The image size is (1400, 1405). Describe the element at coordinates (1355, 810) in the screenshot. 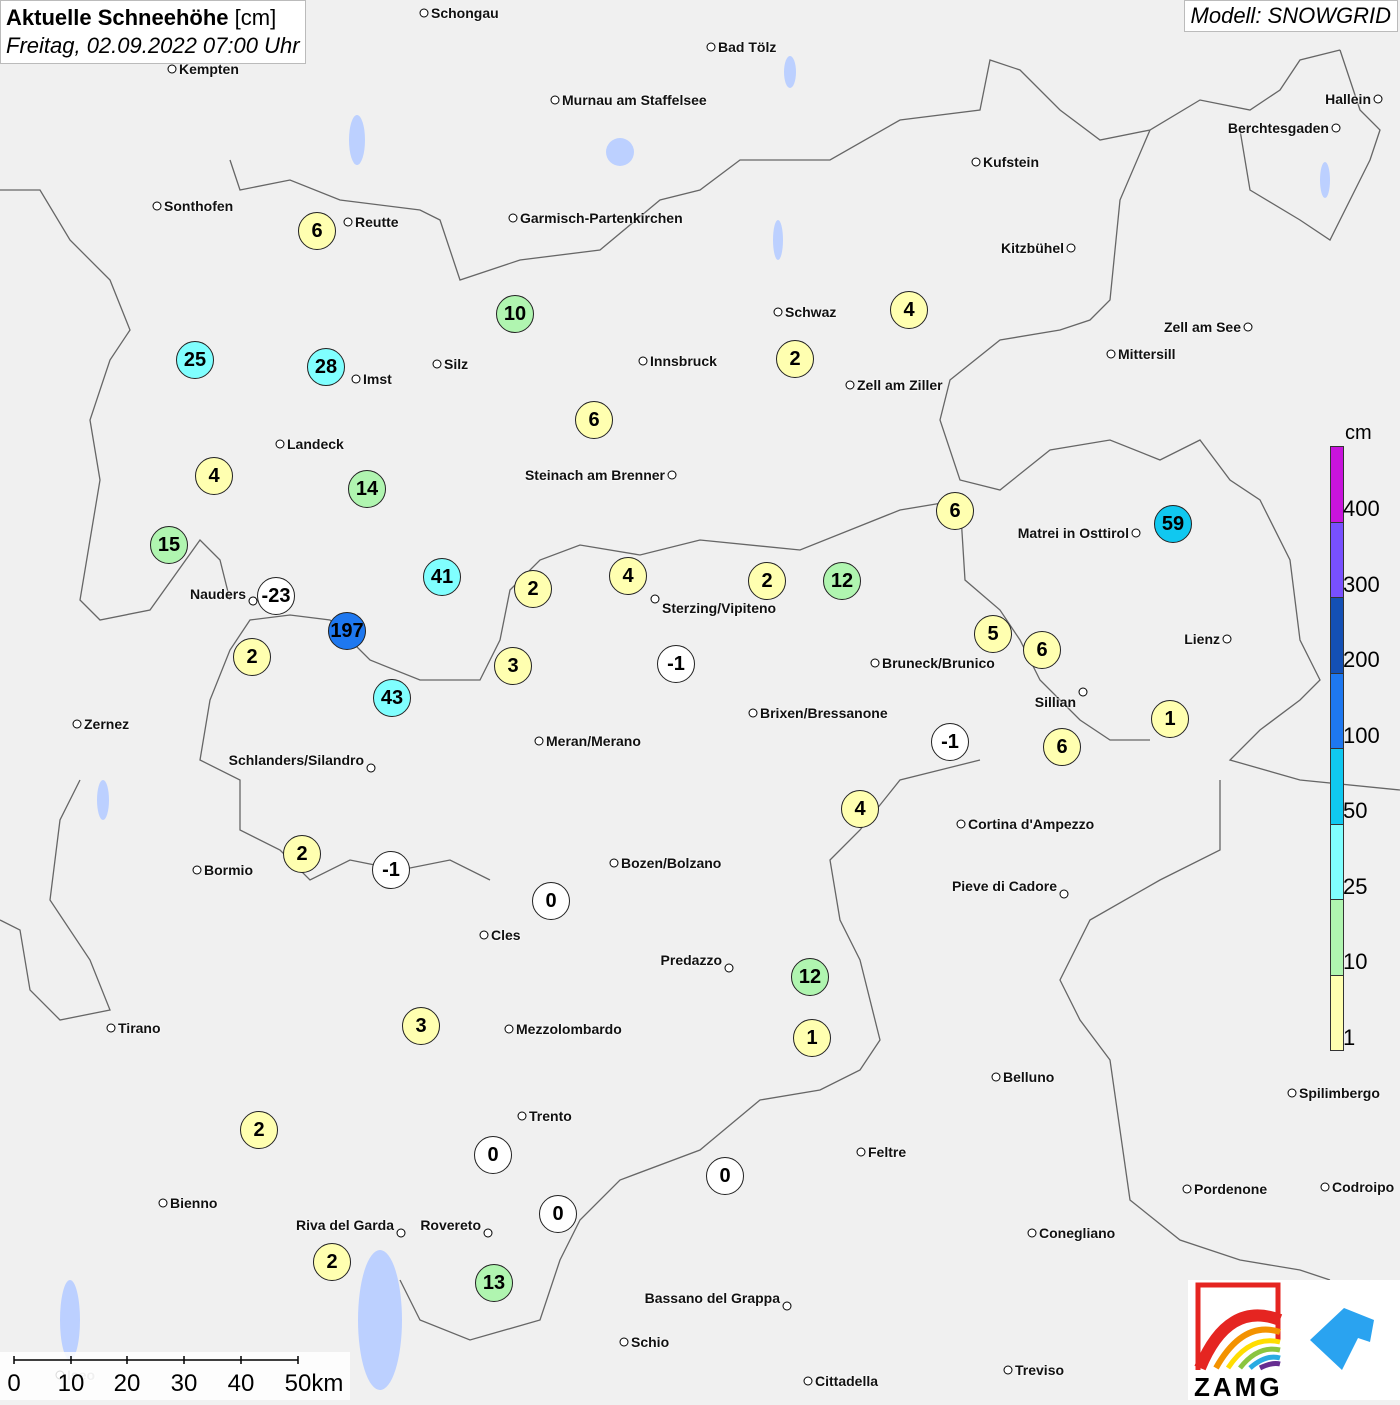

I see `legend-label: 50` at that location.